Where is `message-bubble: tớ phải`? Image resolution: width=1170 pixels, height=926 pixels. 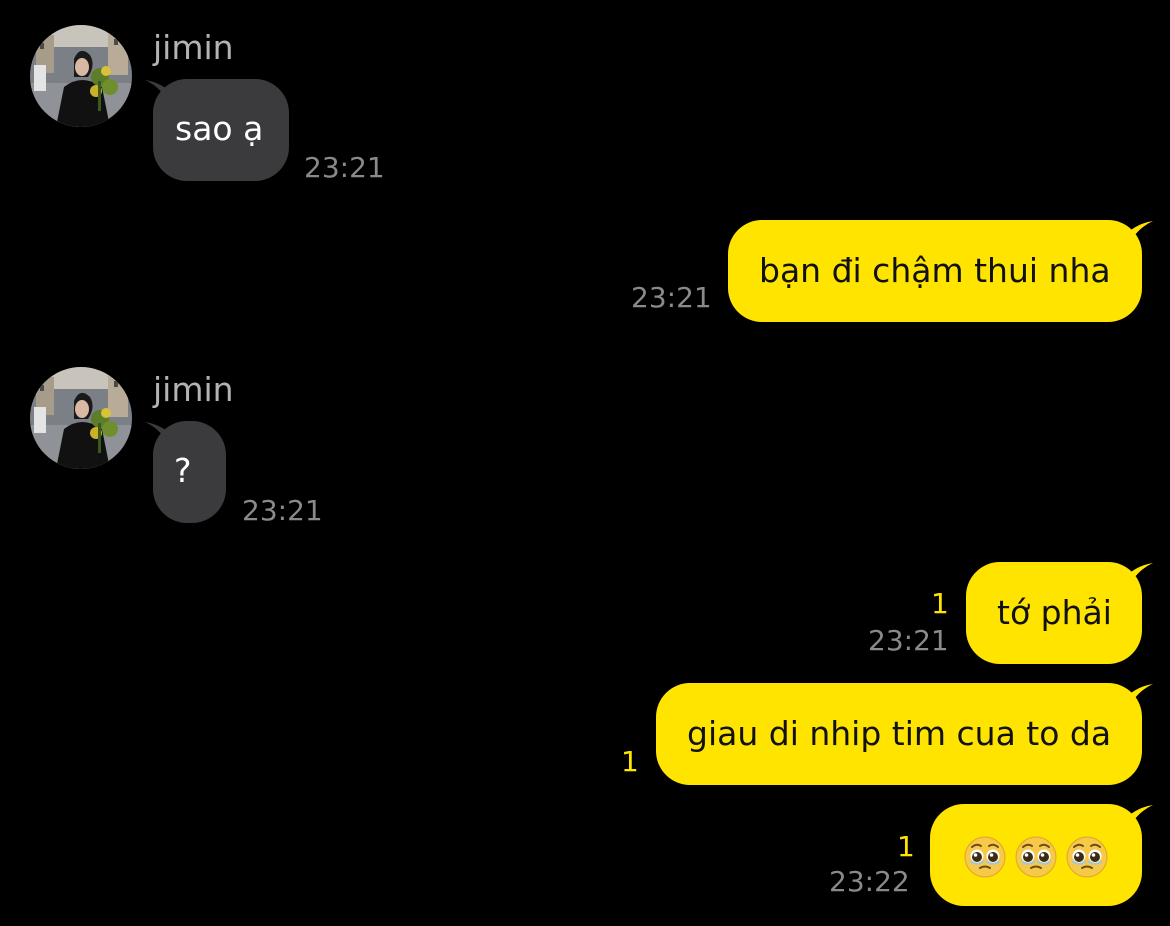
message-bubble: tớ phải is located at coordinates (1054, 613).